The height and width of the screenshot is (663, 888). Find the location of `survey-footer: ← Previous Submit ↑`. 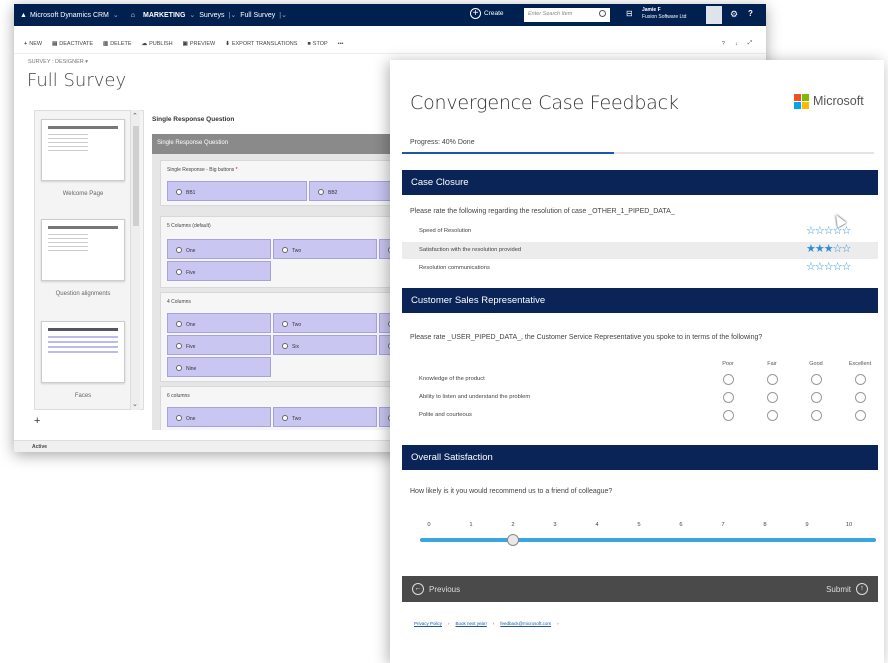

survey-footer: ← Previous Submit ↑ is located at coordinates (640, 589).